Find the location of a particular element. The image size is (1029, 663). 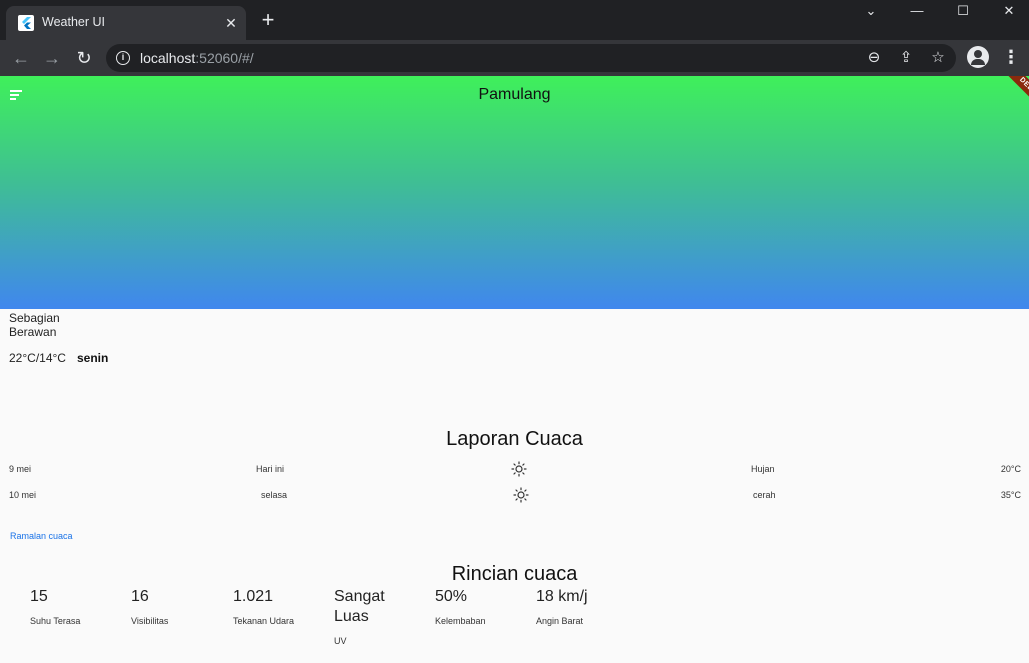

current-day: senin is located at coordinates (93, 358).